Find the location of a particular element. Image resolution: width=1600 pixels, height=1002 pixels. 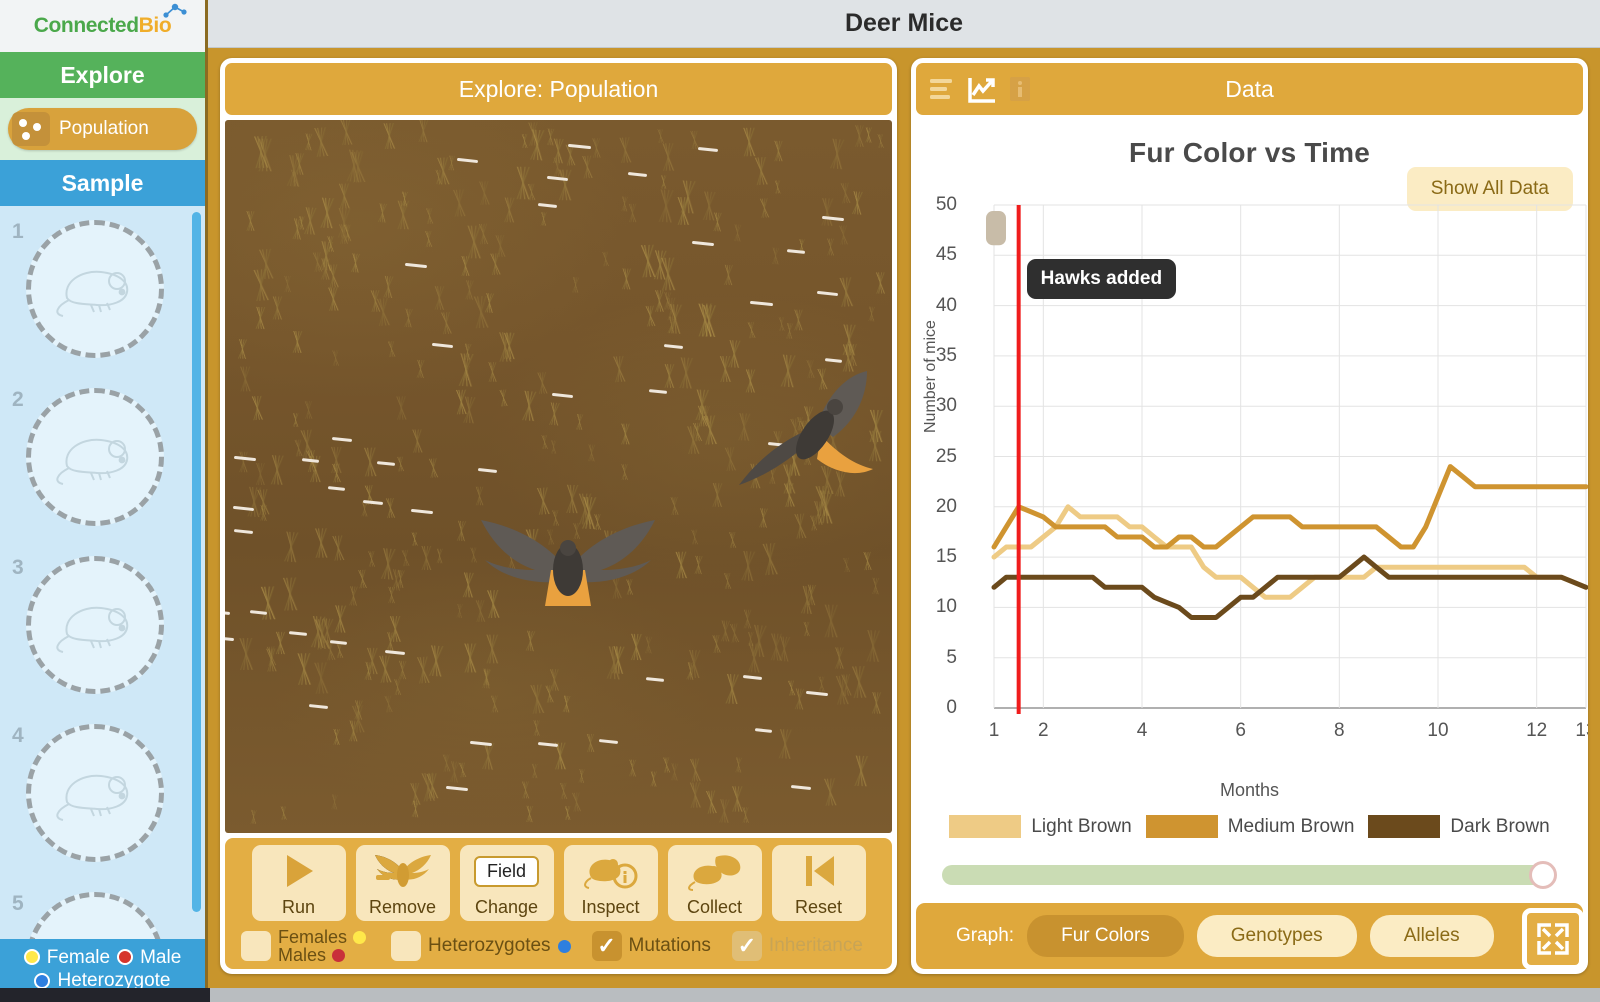

time-slider is located at coordinates (1249, 875).